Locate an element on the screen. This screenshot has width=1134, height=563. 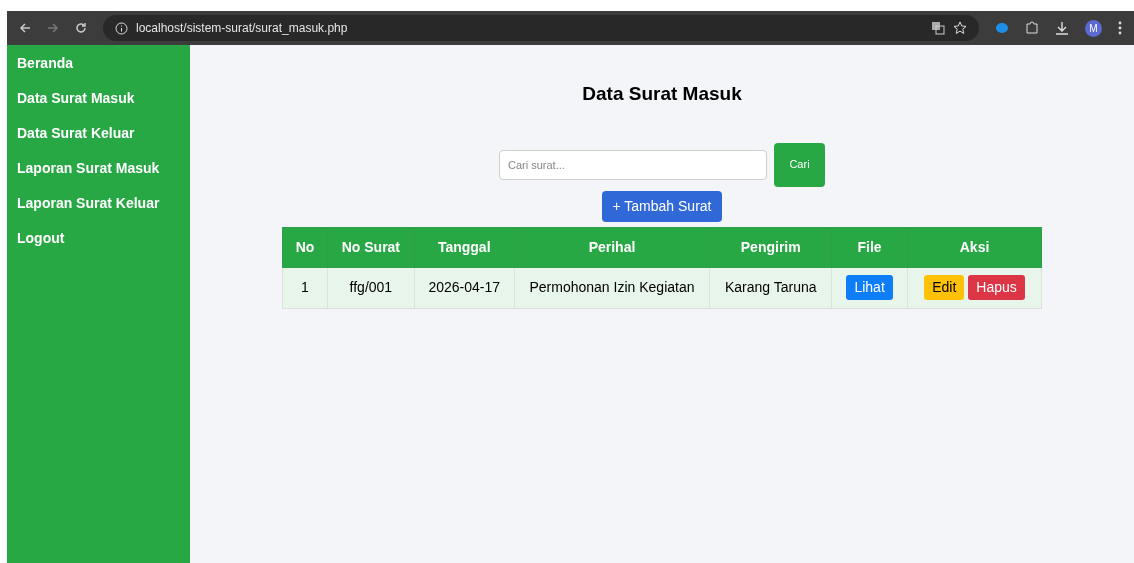
page-title: Data Surat Masuk is located at coordinates (662, 94).